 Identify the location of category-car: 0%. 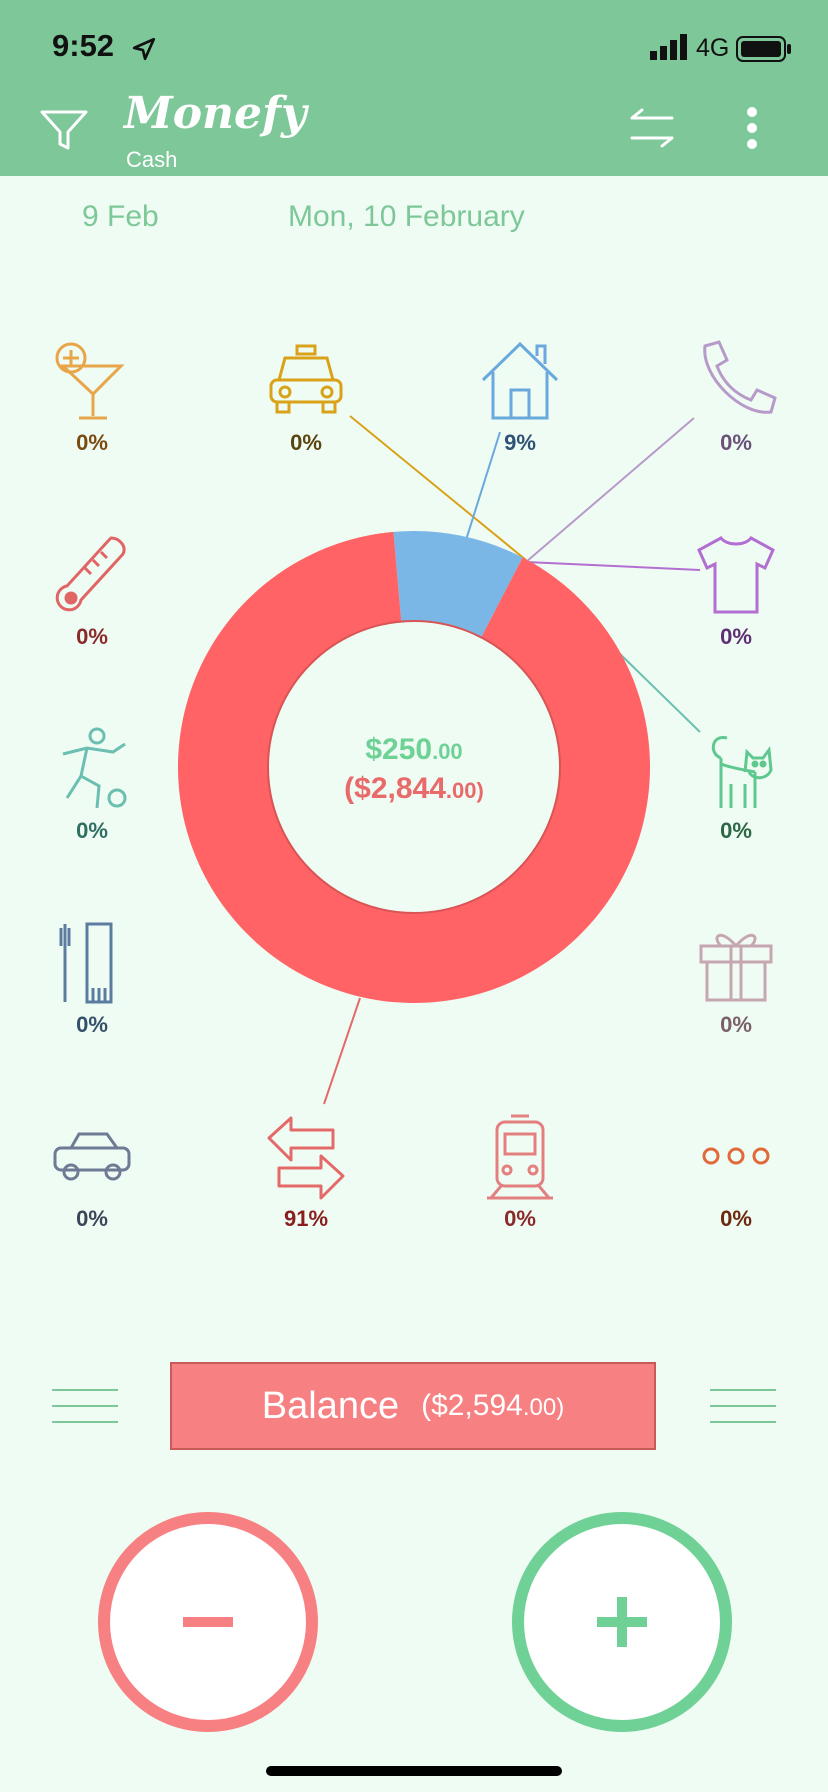
(92, 1177).